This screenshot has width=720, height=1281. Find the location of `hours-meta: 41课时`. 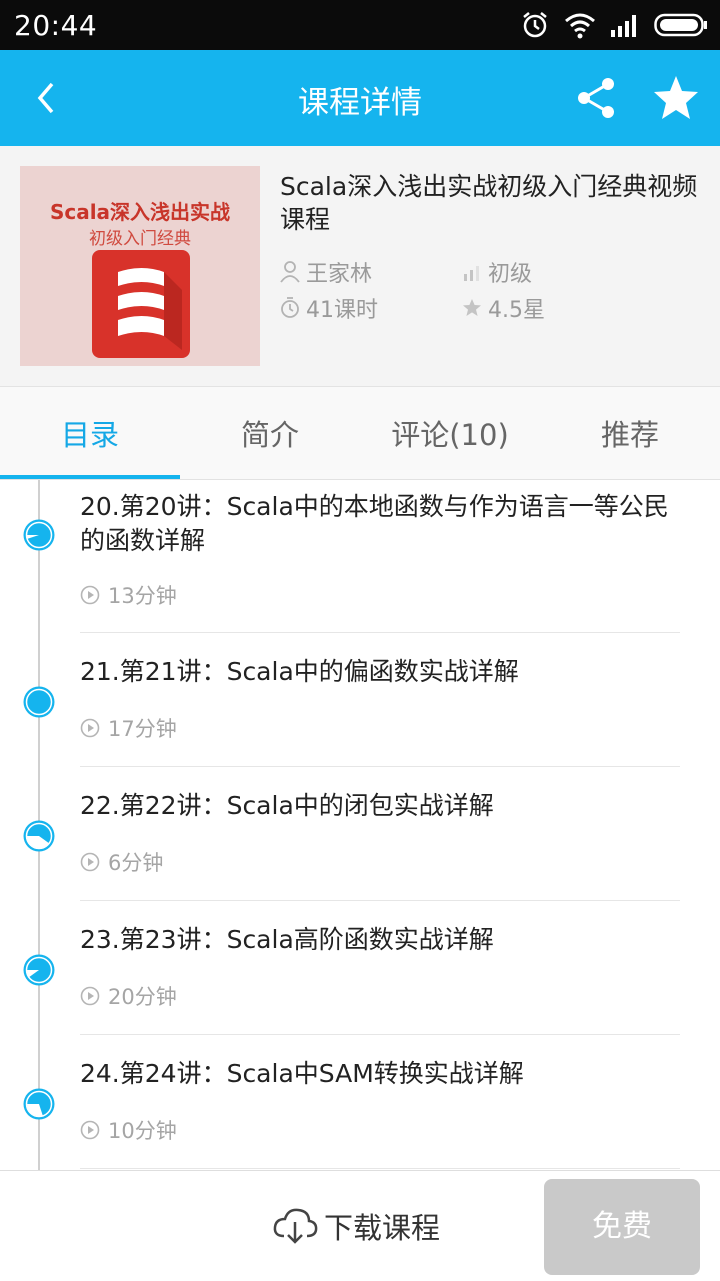

hours-meta: 41课时 is located at coordinates (329, 308).